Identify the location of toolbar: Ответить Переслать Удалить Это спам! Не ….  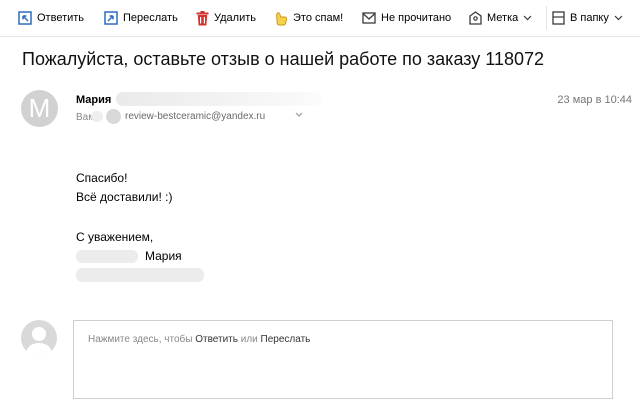
(320, 18).